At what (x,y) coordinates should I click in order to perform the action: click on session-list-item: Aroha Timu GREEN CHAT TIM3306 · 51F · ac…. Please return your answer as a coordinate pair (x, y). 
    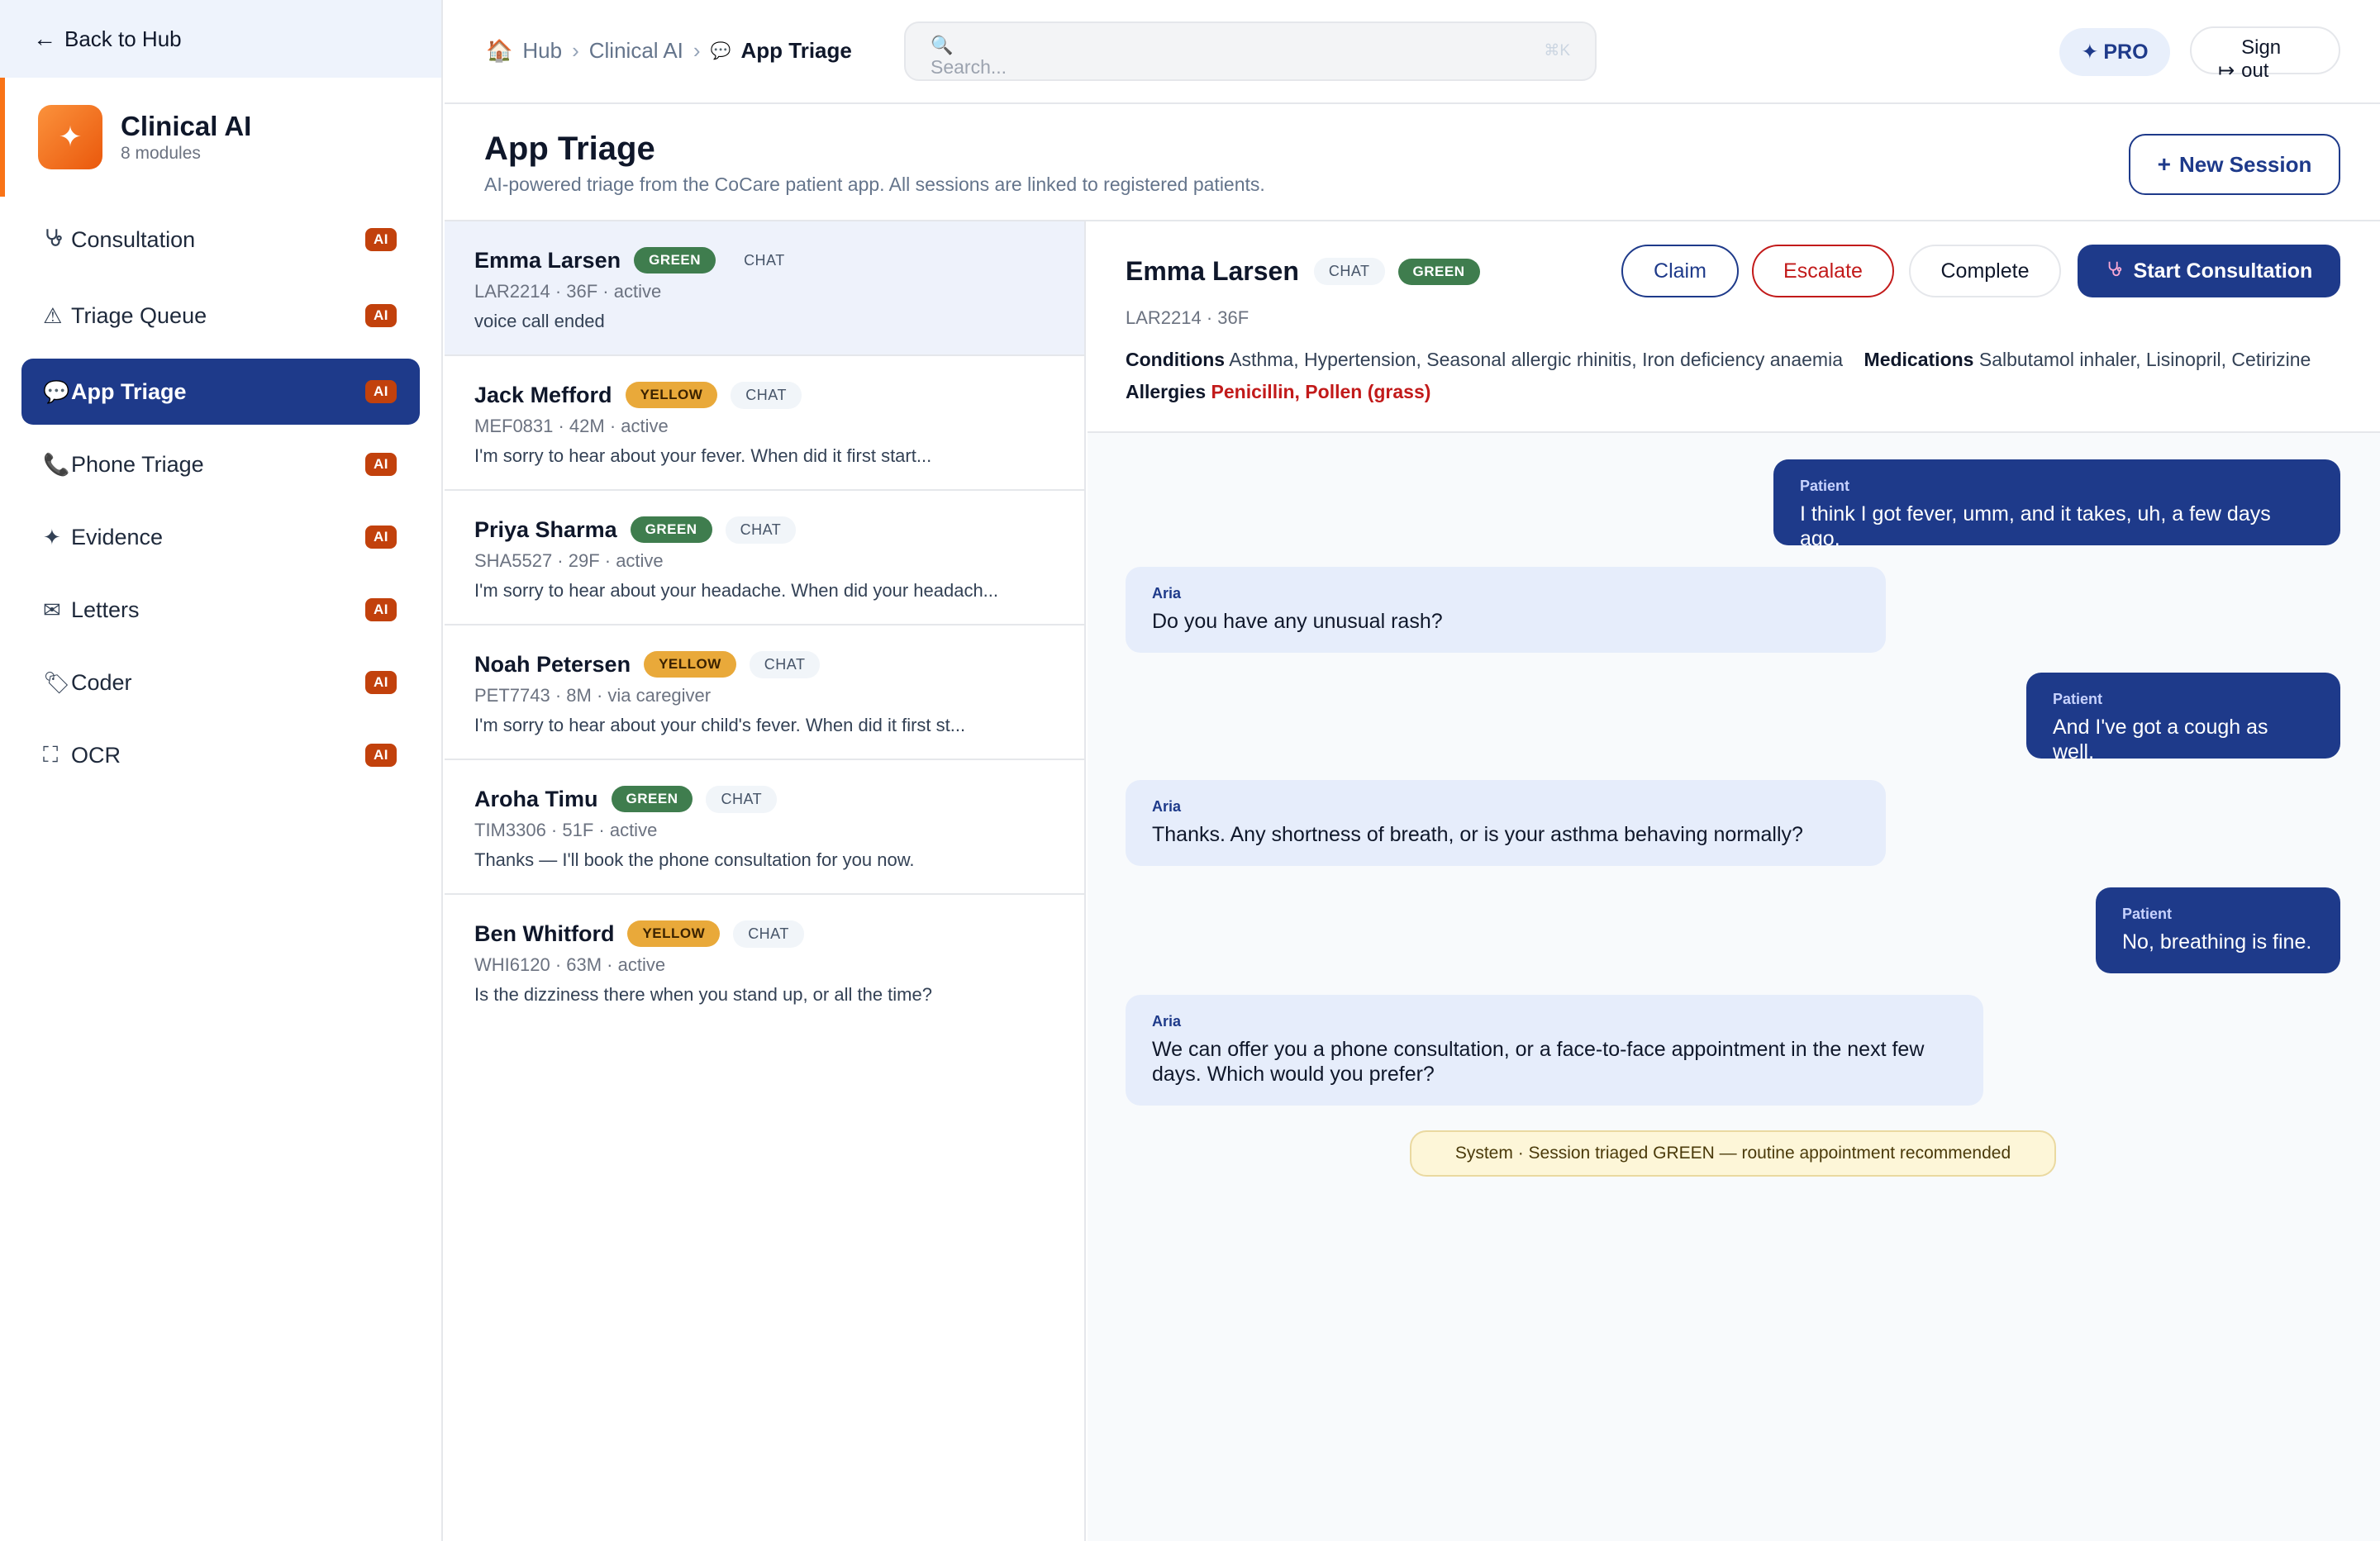
    Looking at the image, I should click on (764, 827).